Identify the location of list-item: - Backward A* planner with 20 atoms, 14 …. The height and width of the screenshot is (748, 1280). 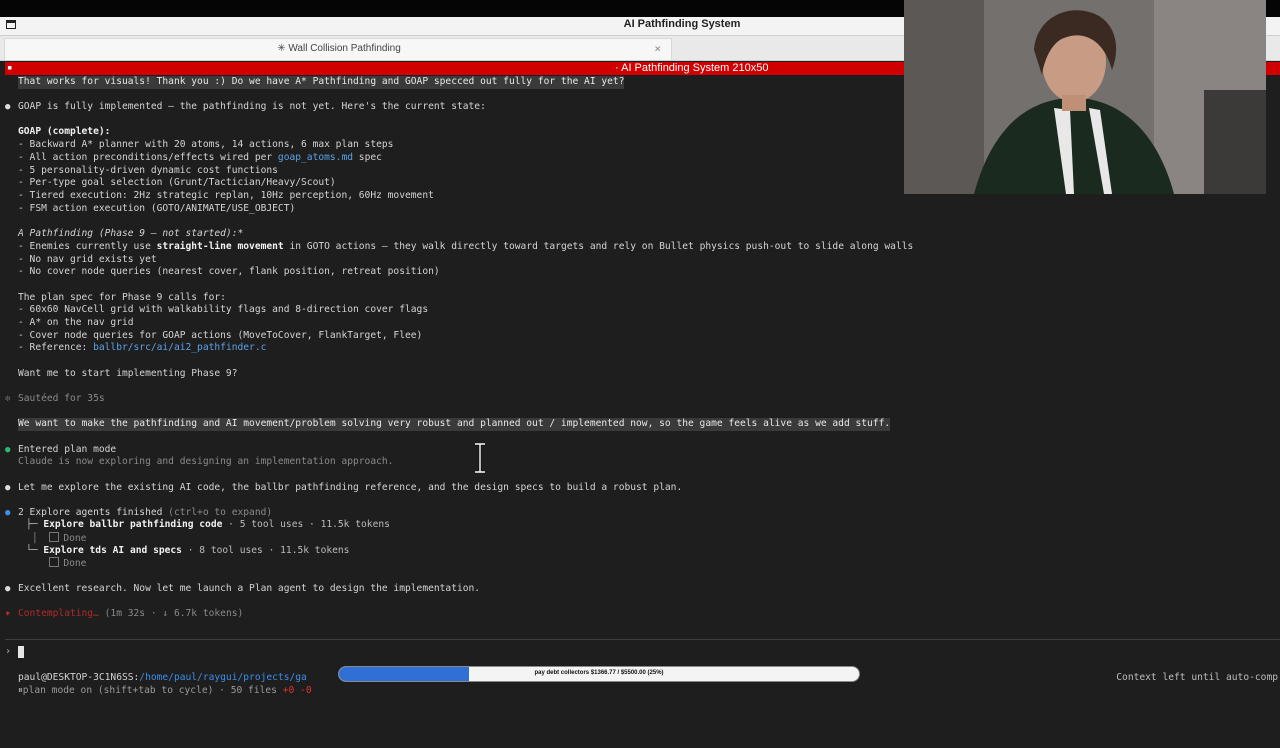
(206, 144).